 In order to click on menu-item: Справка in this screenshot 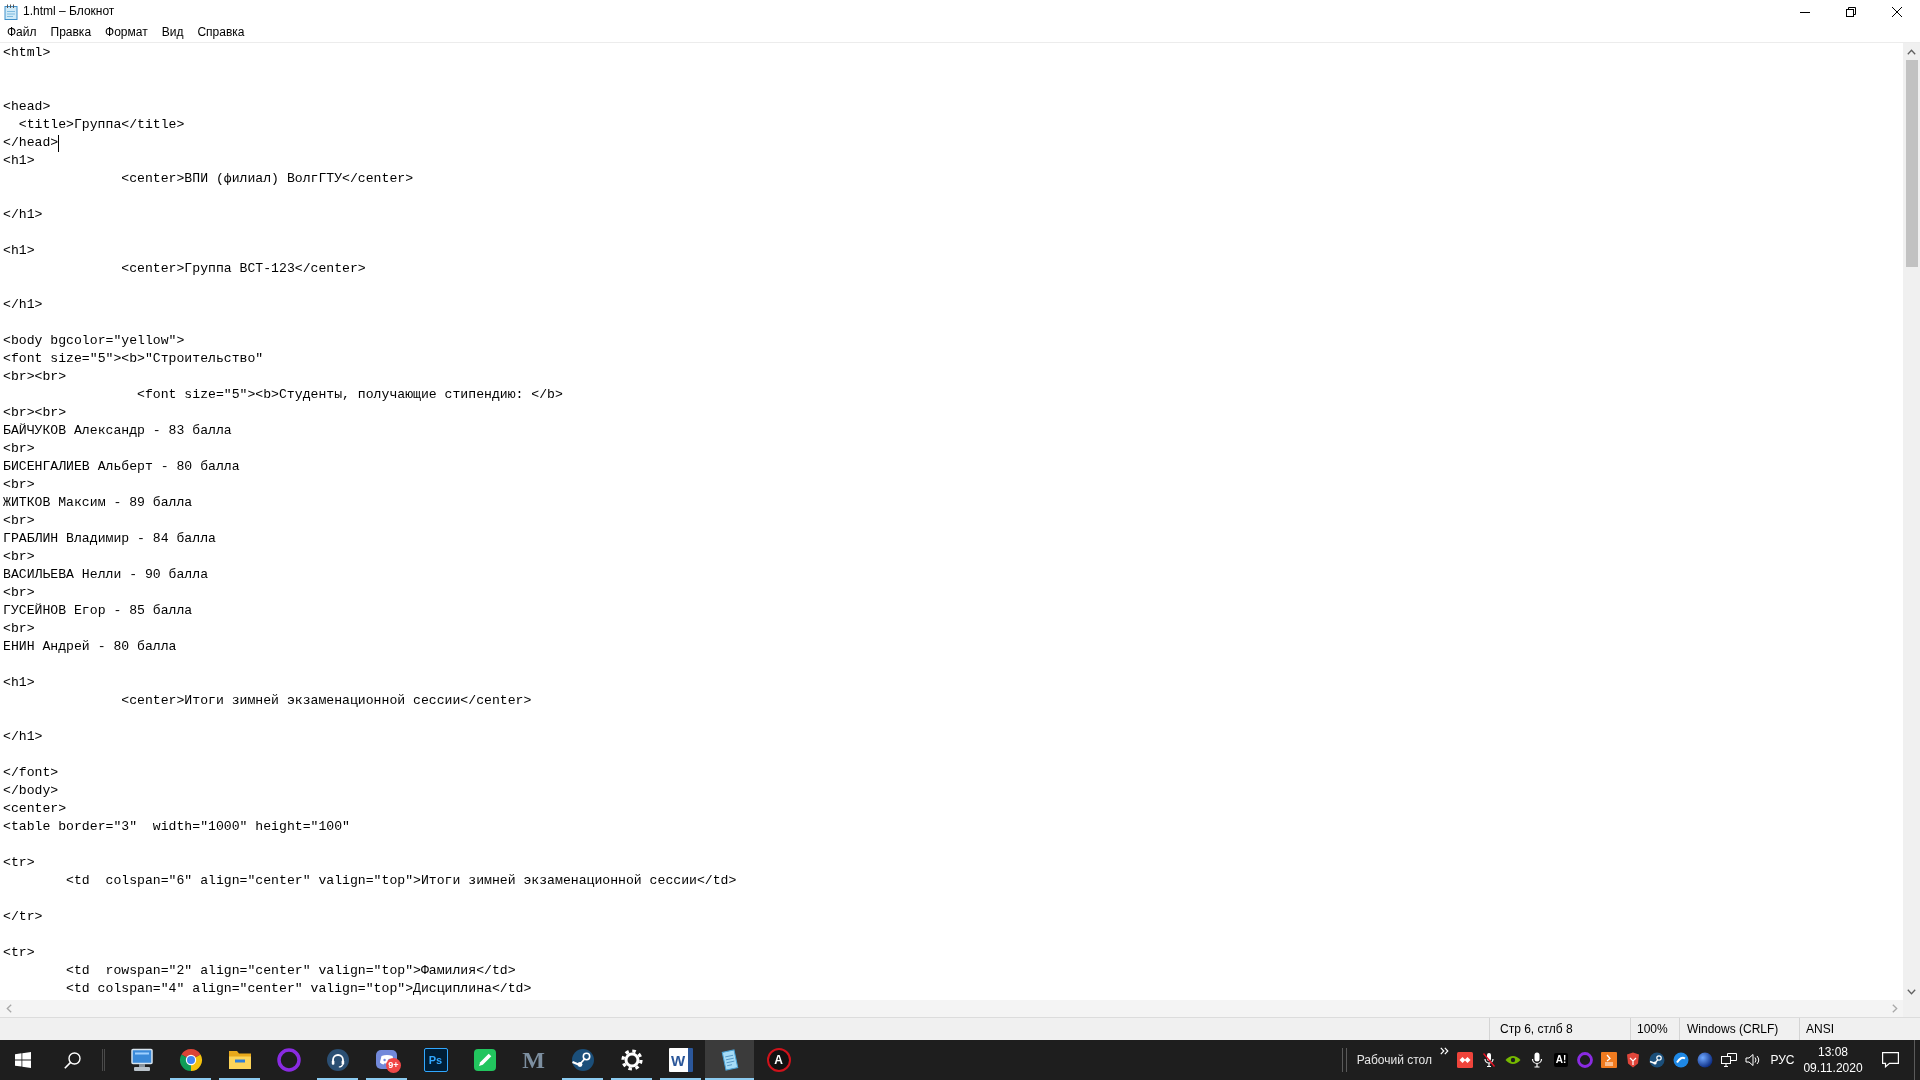, I will do `click(221, 32)`.